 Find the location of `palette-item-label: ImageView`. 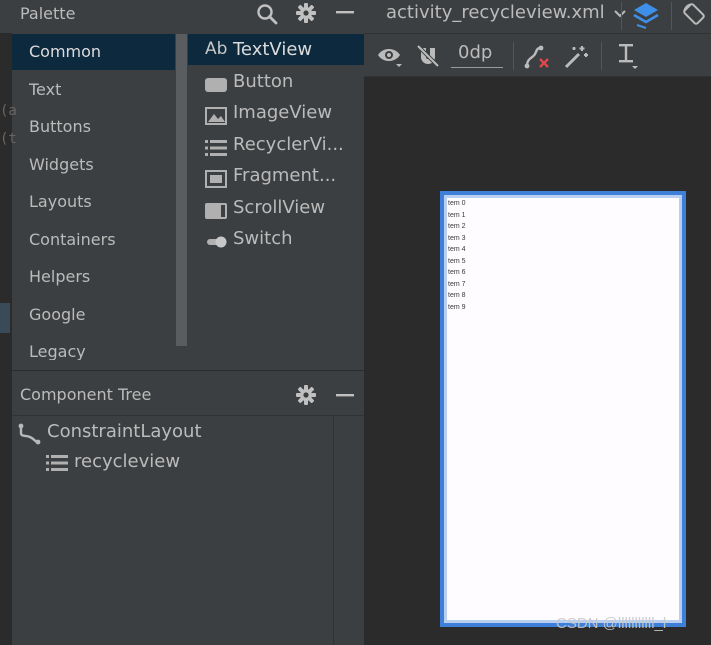

palette-item-label: ImageView is located at coordinates (283, 112).